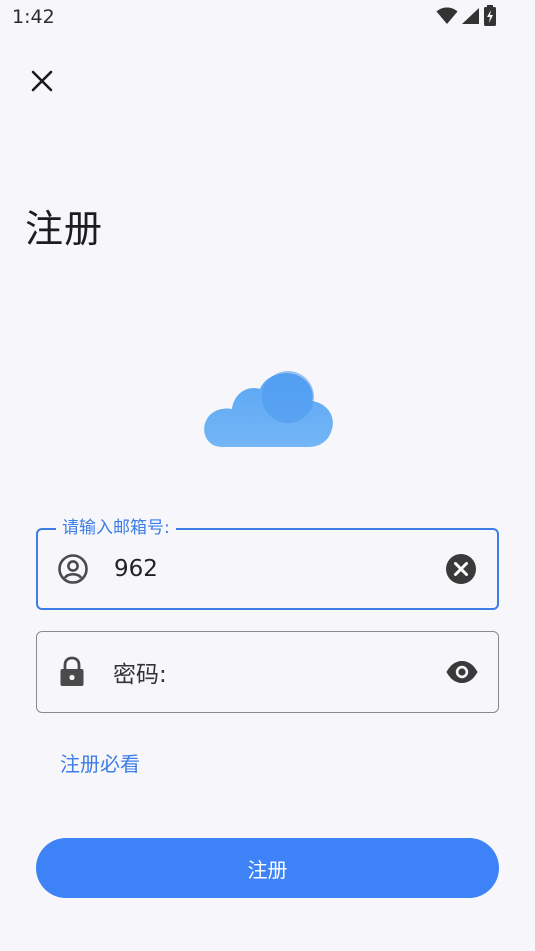 The image size is (535, 951). What do you see at coordinates (100, 762) in the screenshot?
I see `must-read-link: 注册必看` at bounding box center [100, 762].